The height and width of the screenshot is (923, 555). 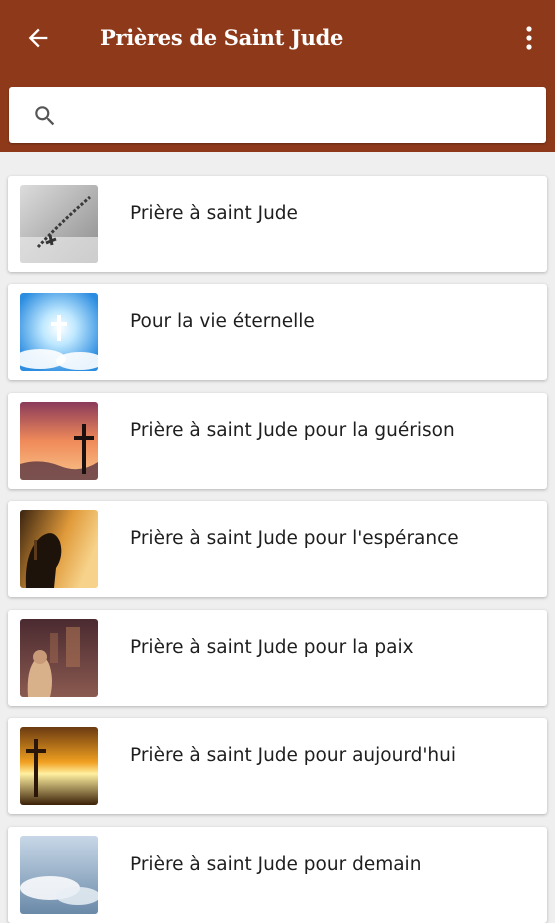 I want to click on search-bar, so click(x=277, y=115).